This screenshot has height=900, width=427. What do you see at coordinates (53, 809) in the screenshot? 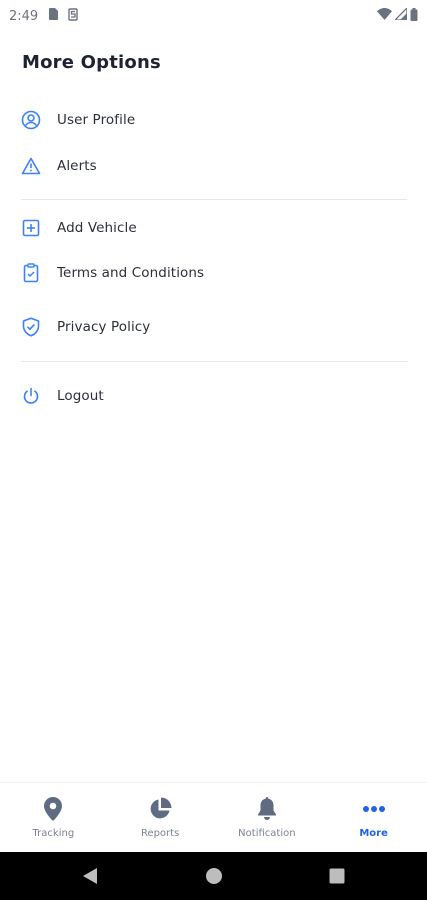
I see `location-pin-icon` at bounding box center [53, 809].